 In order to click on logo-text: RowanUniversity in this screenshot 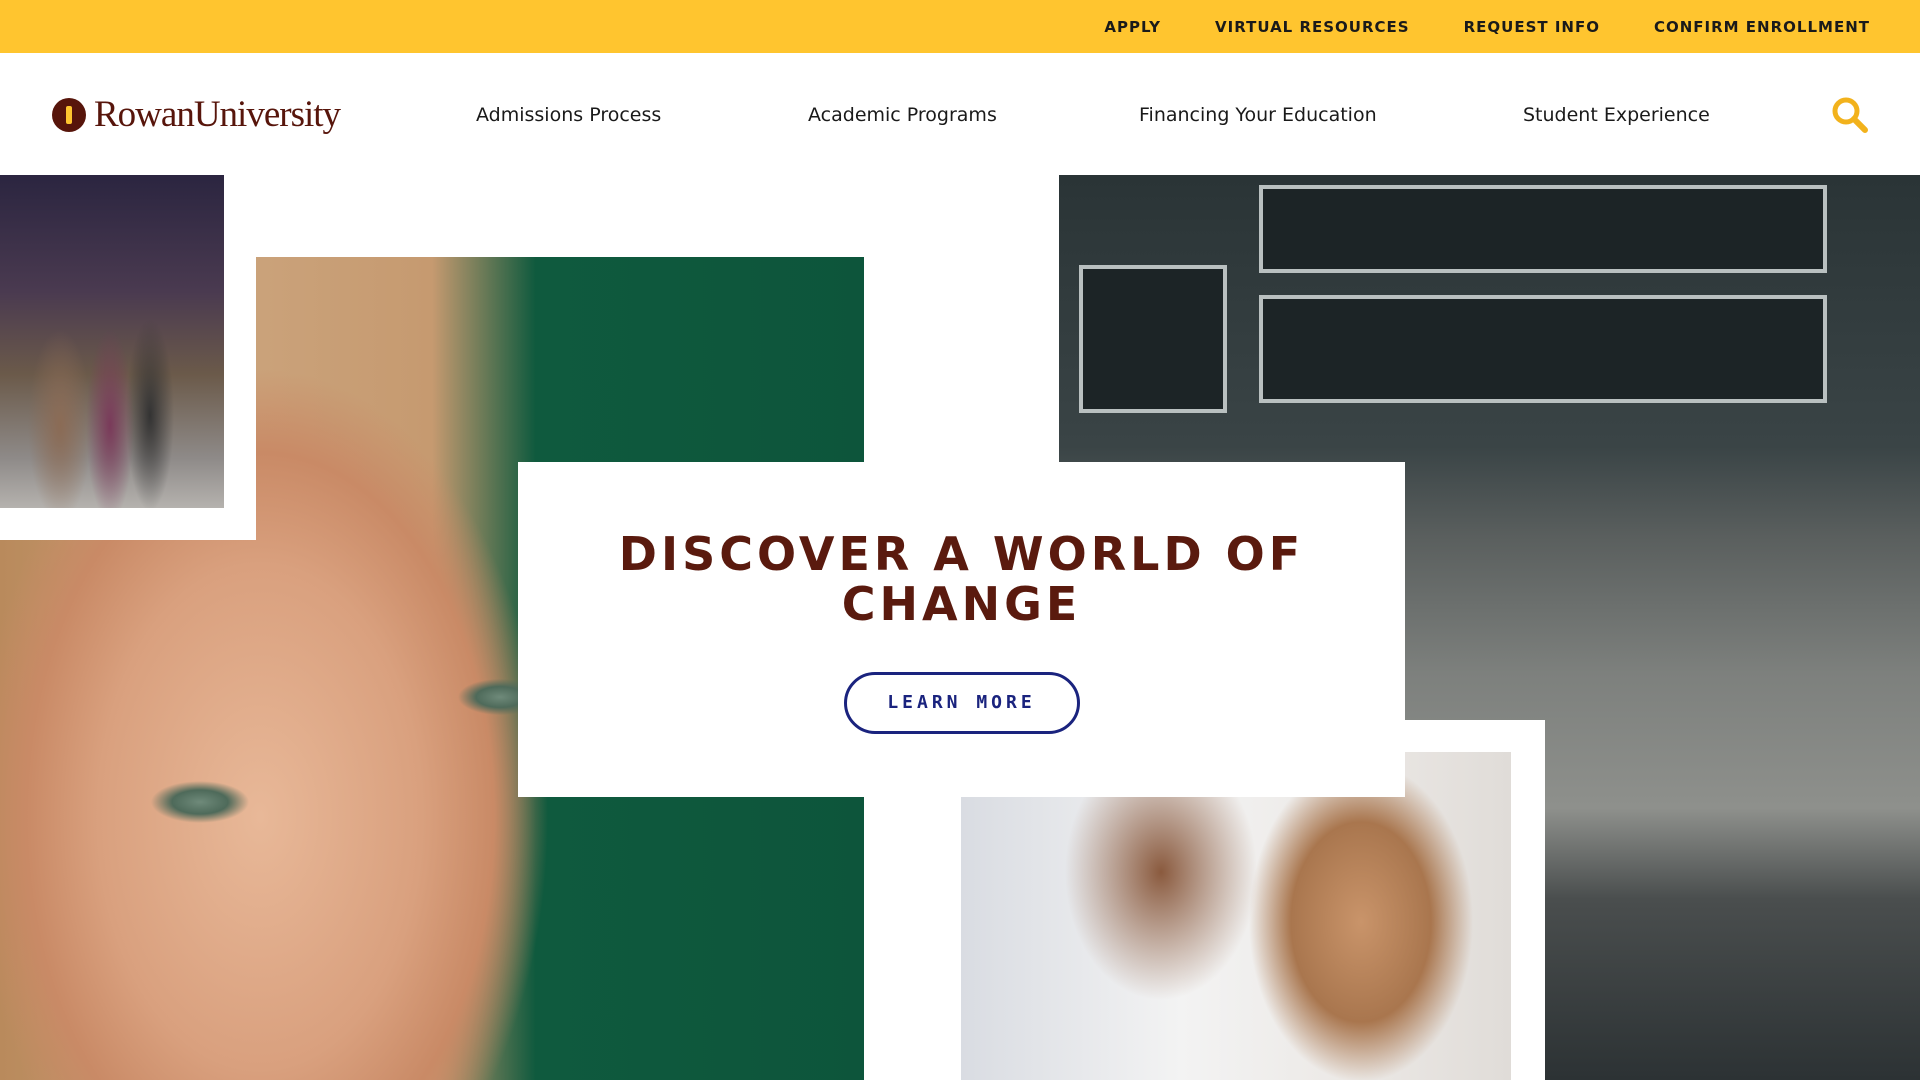, I will do `click(217, 114)`.